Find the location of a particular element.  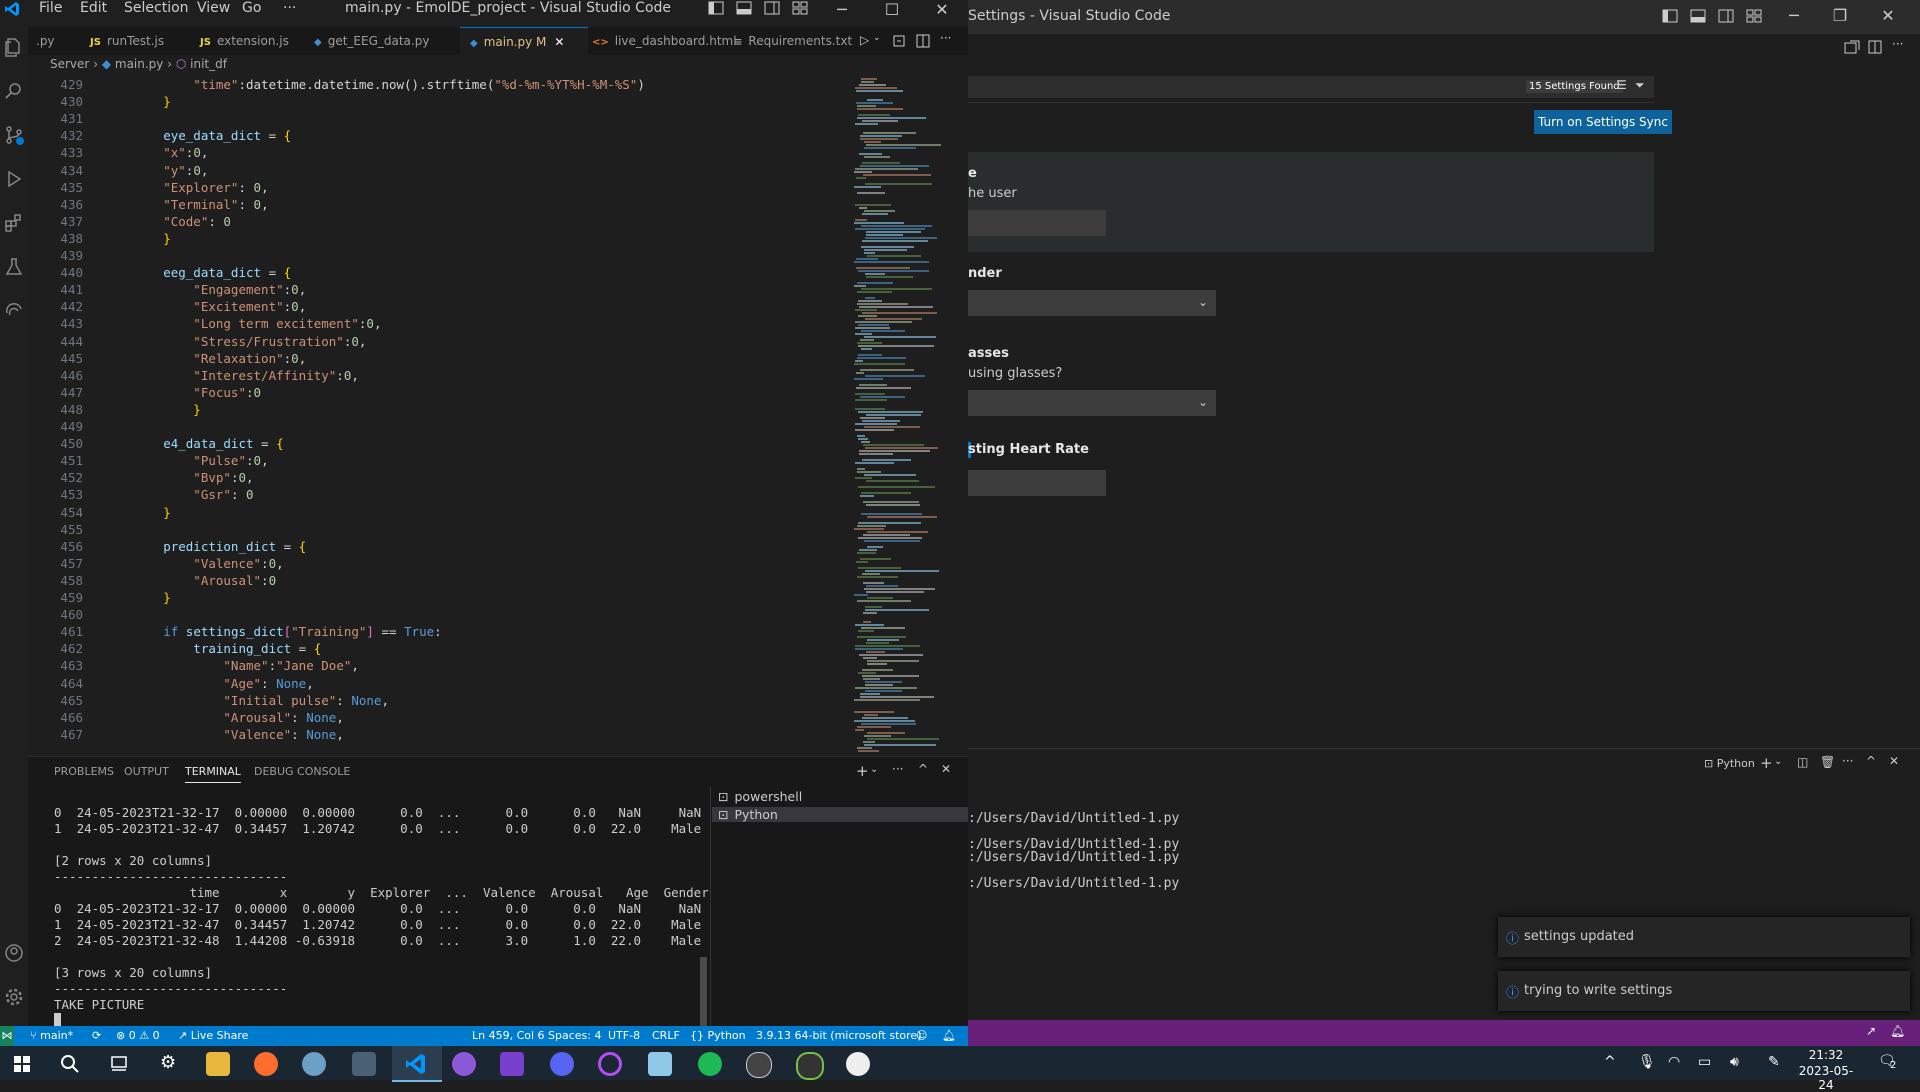

language-mode: {} Python is located at coordinates (718, 1035).